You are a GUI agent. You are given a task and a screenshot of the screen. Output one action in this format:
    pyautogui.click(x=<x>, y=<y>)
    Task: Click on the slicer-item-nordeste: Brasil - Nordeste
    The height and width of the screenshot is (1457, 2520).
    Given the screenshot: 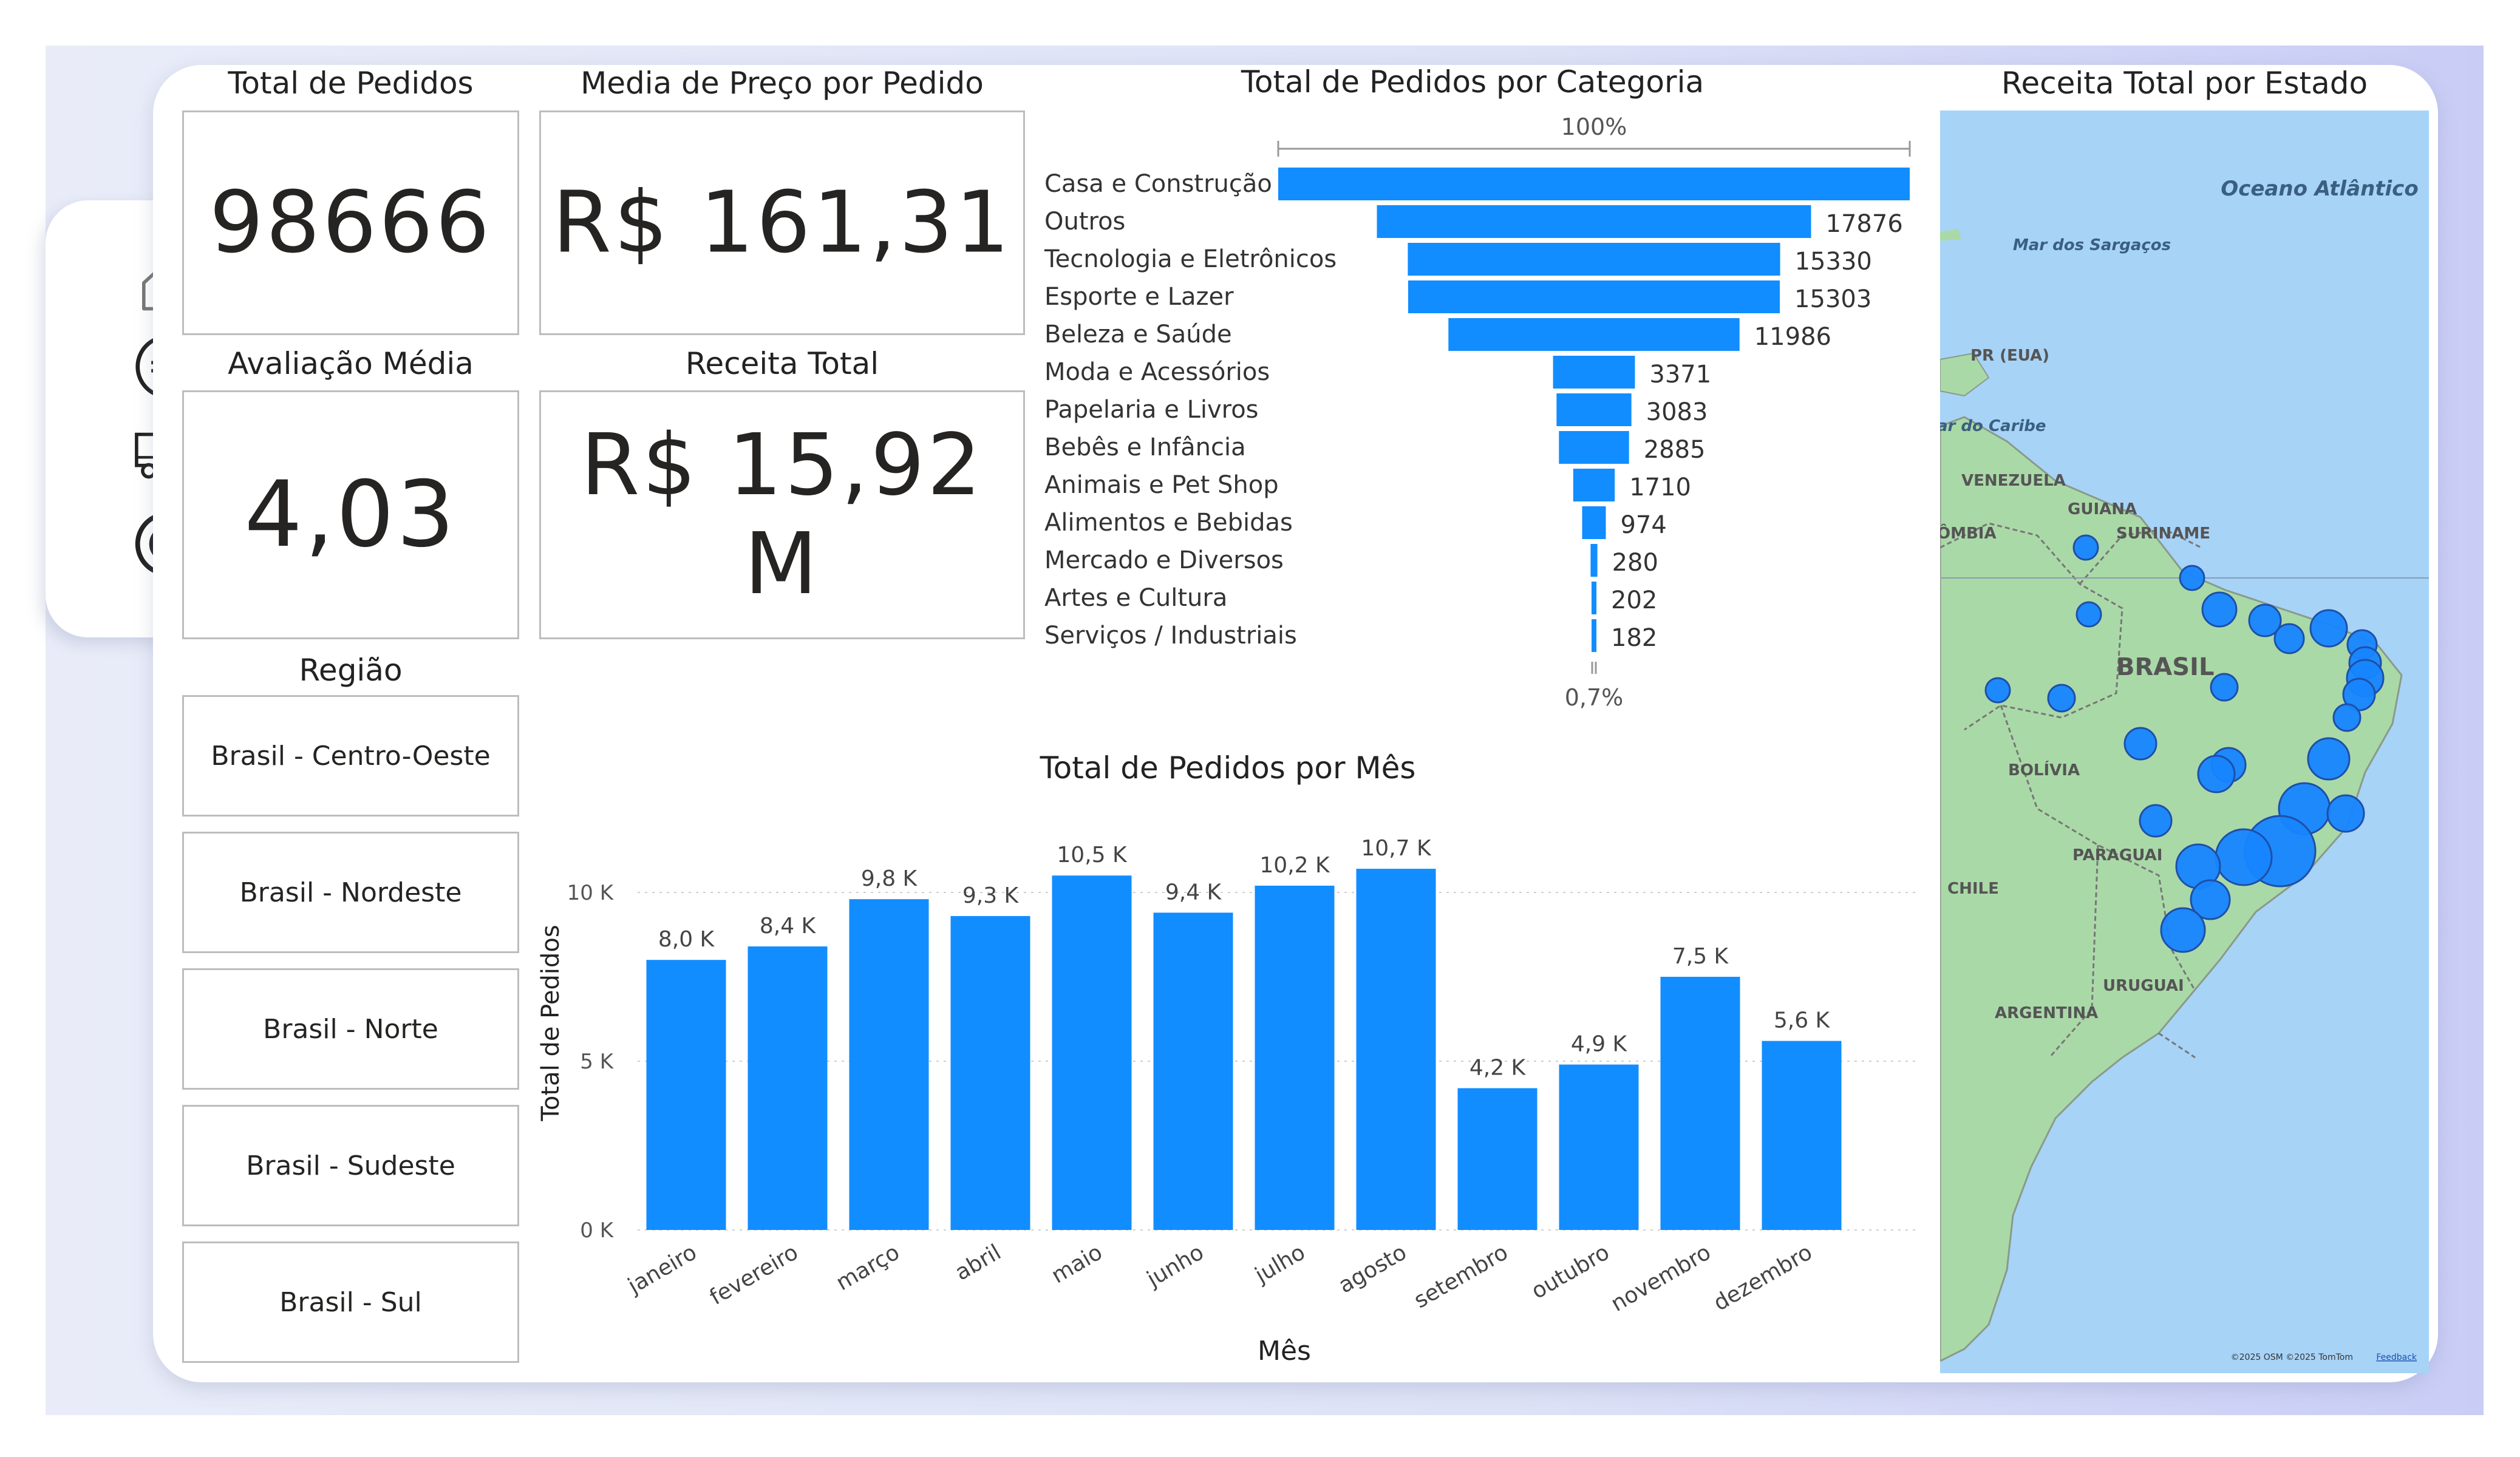 What is the action you would take?
    pyautogui.click(x=350, y=892)
    